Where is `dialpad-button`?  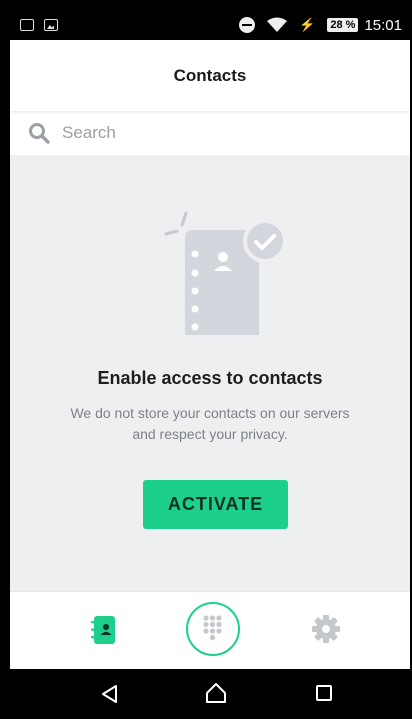 dialpad-button is located at coordinates (213, 629).